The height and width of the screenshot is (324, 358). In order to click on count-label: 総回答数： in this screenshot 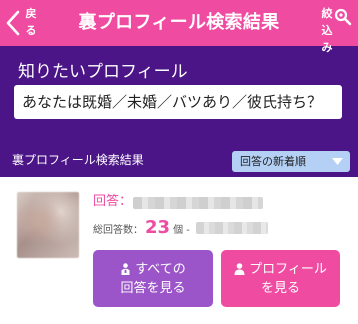, I will do `click(118, 230)`.